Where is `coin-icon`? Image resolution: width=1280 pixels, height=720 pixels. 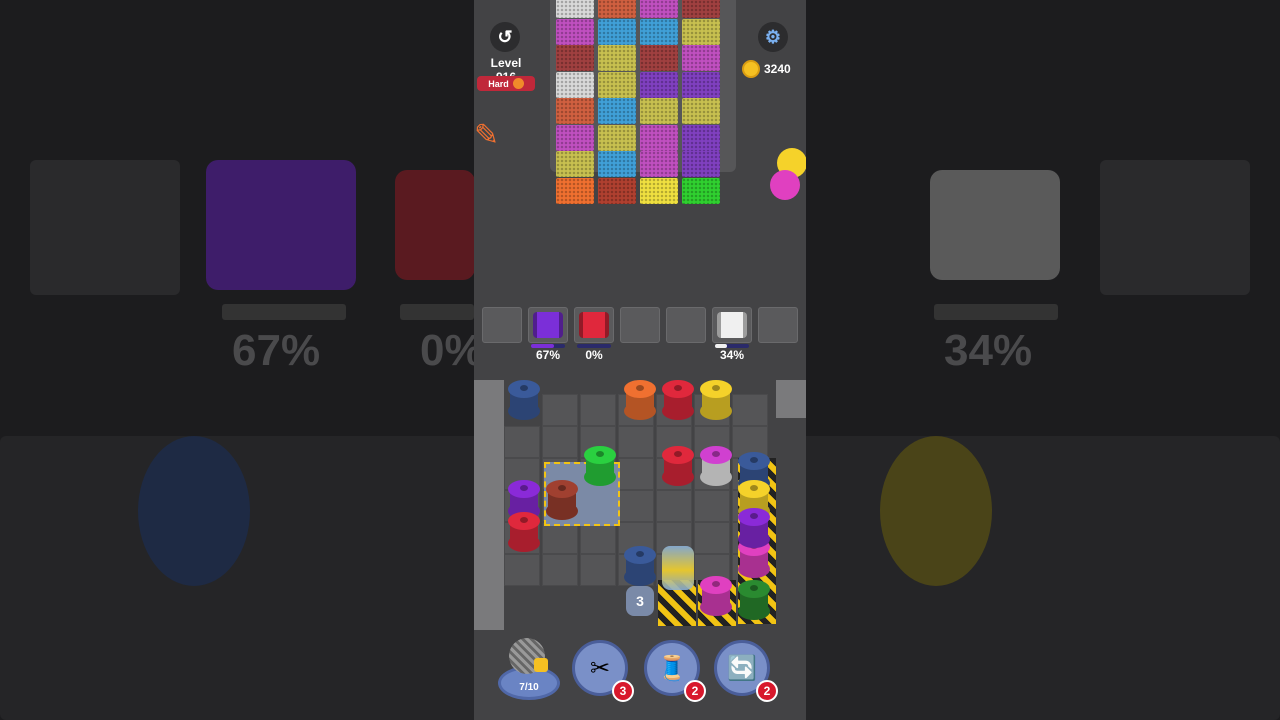 coin-icon is located at coordinates (751, 69).